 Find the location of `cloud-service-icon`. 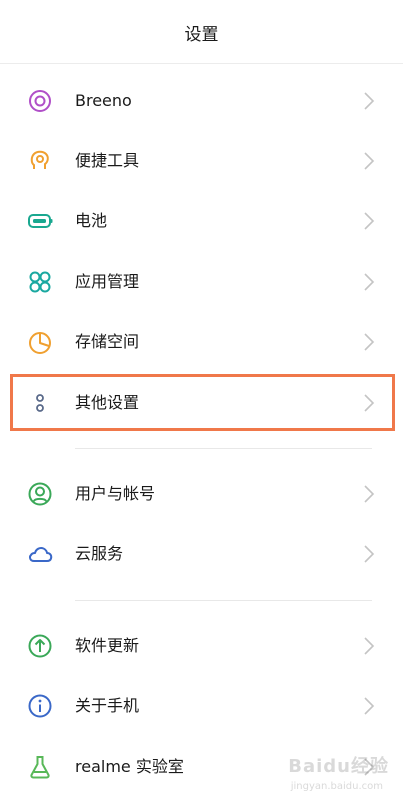

cloud-service-icon is located at coordinates (40, 554).